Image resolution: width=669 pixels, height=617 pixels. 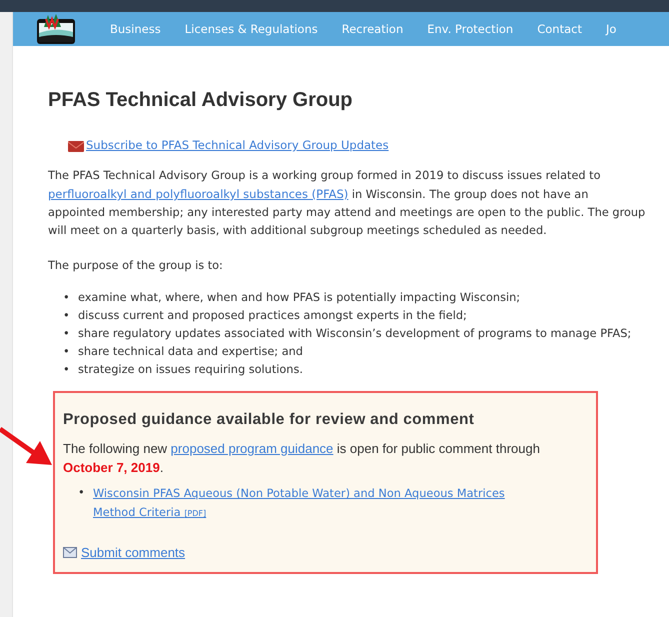 What do you see at coordinates (252, 448) in the screenshot?
I see `guidance-link: proposed program guidance` at bounding box center [252, 448].